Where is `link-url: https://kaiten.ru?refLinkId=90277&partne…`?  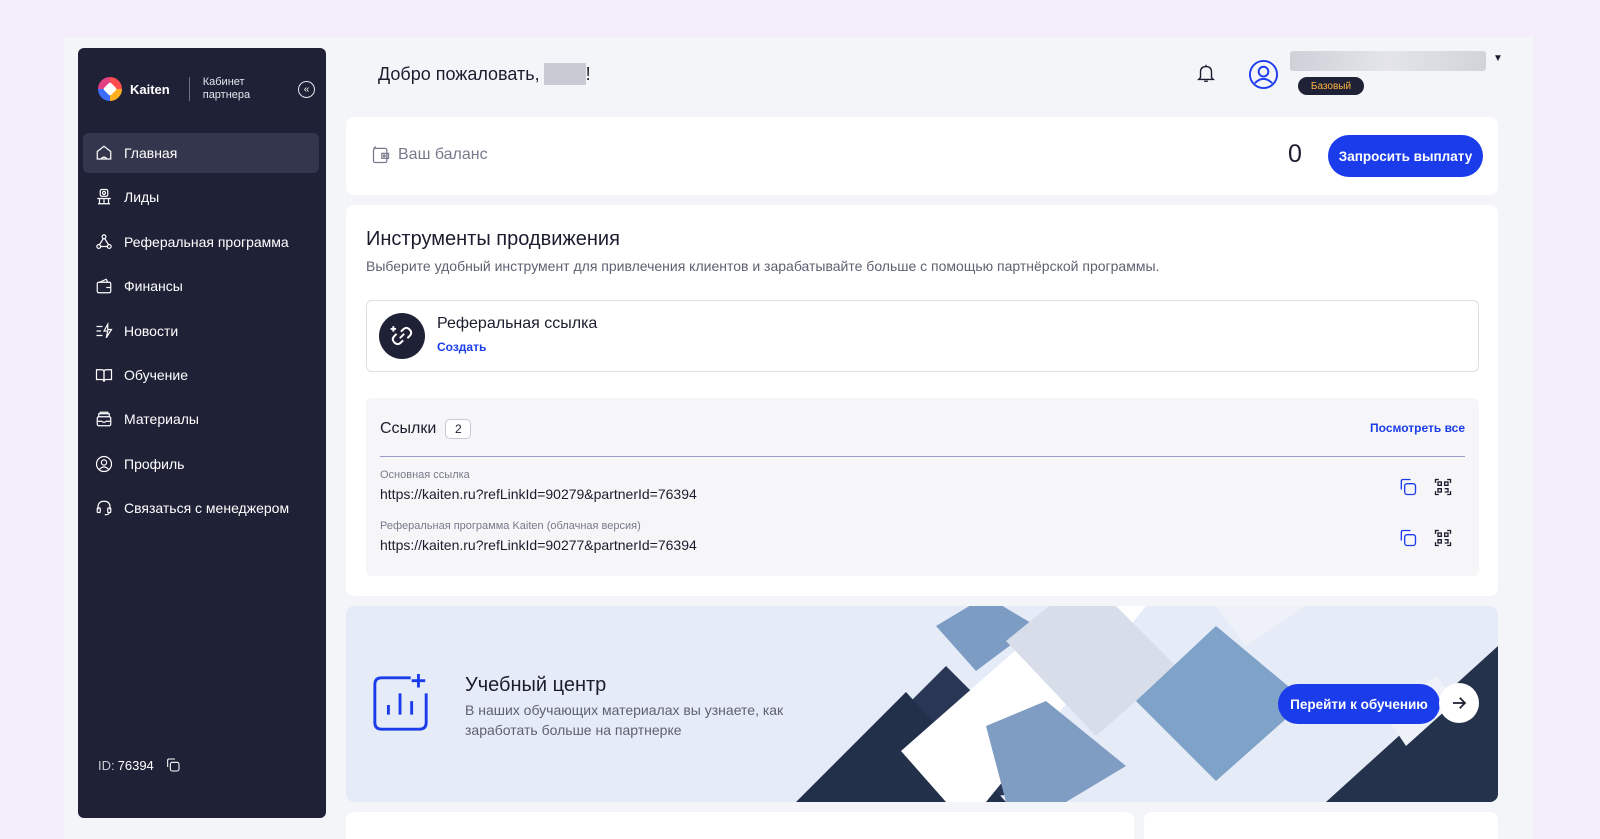 link-url: https://kaiten.ru?refLinkId=90277&partne… is located at coordinates (538, 545).